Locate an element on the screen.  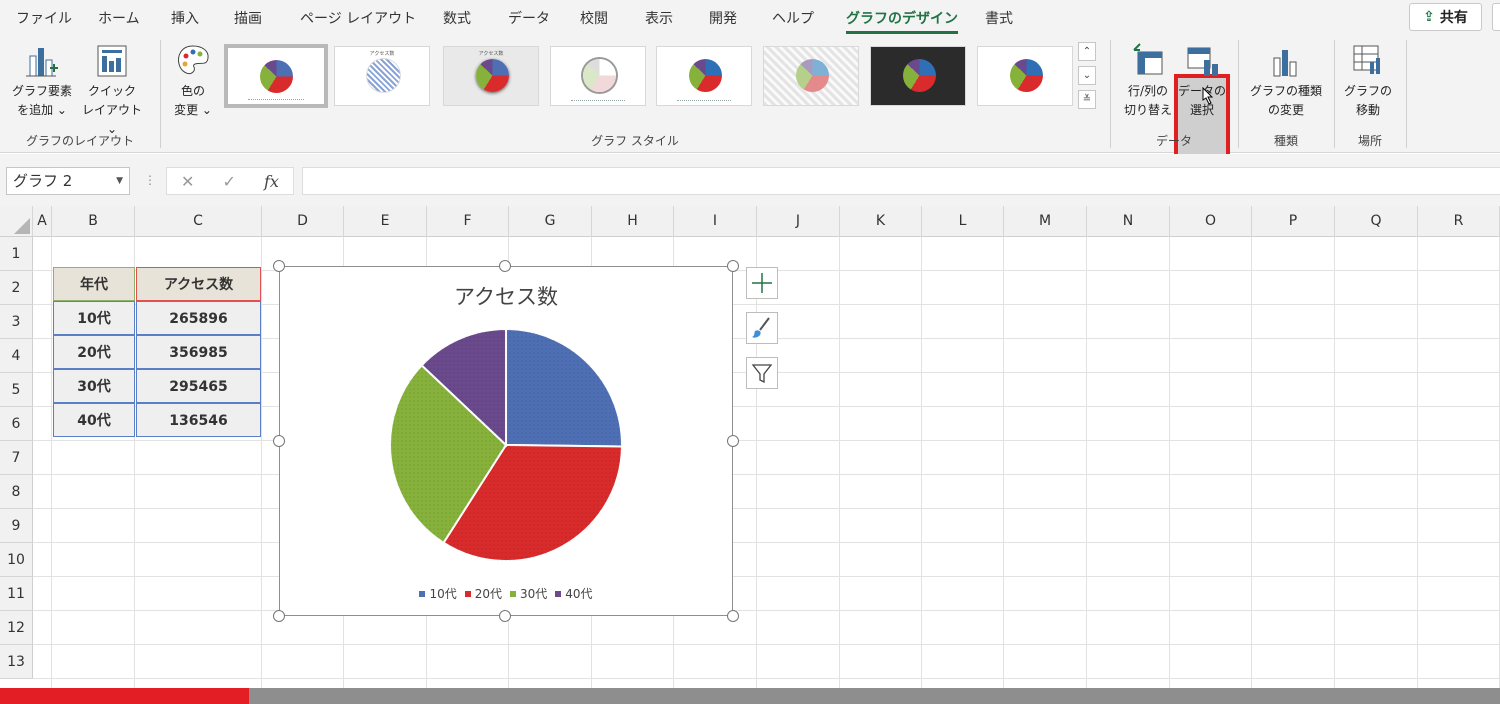
name-box: グラフ 2 ▼ is located at coordinates (68, 181).